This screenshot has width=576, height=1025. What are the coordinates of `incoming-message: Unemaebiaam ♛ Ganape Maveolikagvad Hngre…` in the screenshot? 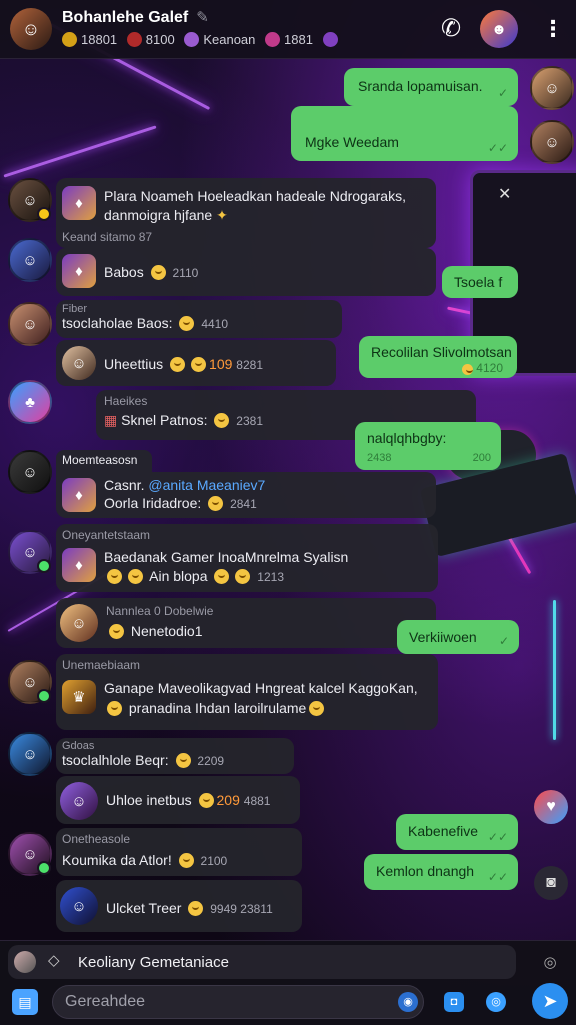 It's located at (247, 692).